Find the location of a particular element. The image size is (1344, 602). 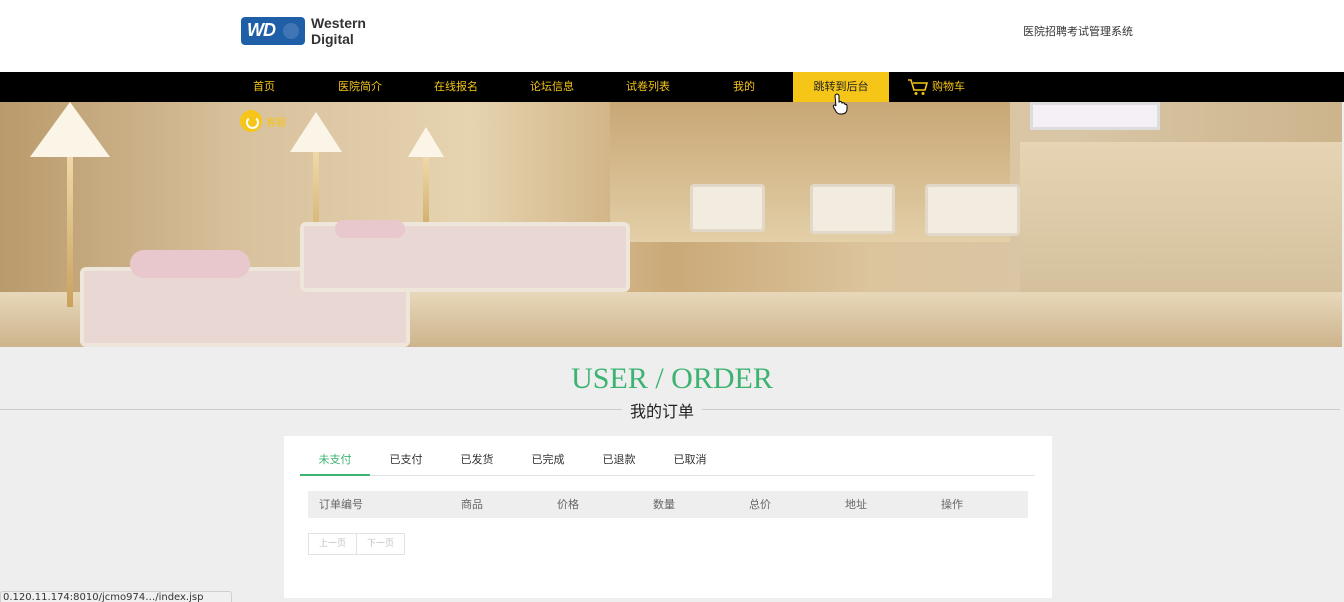

tab-shipped: 已发货 is located at coordinates (477, 460).